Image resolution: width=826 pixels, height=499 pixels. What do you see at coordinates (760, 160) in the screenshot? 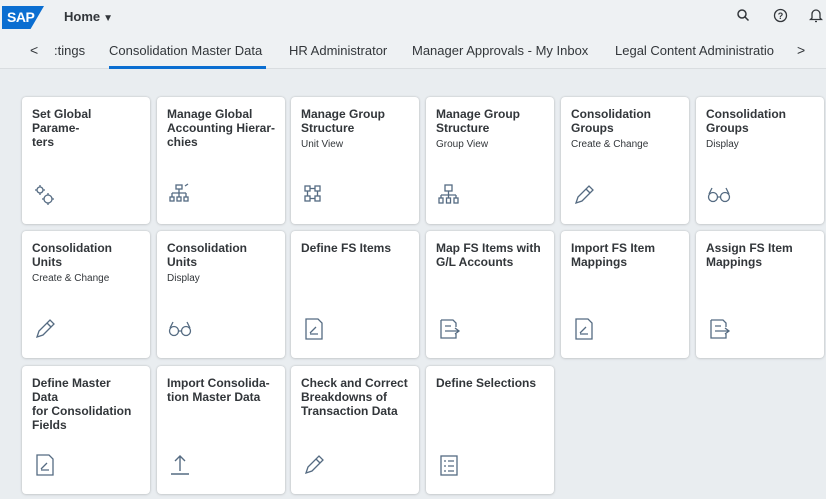
I see `tile-consolidation-groups-display: Consolidation Groups Display` at bounding box center [760, 160].